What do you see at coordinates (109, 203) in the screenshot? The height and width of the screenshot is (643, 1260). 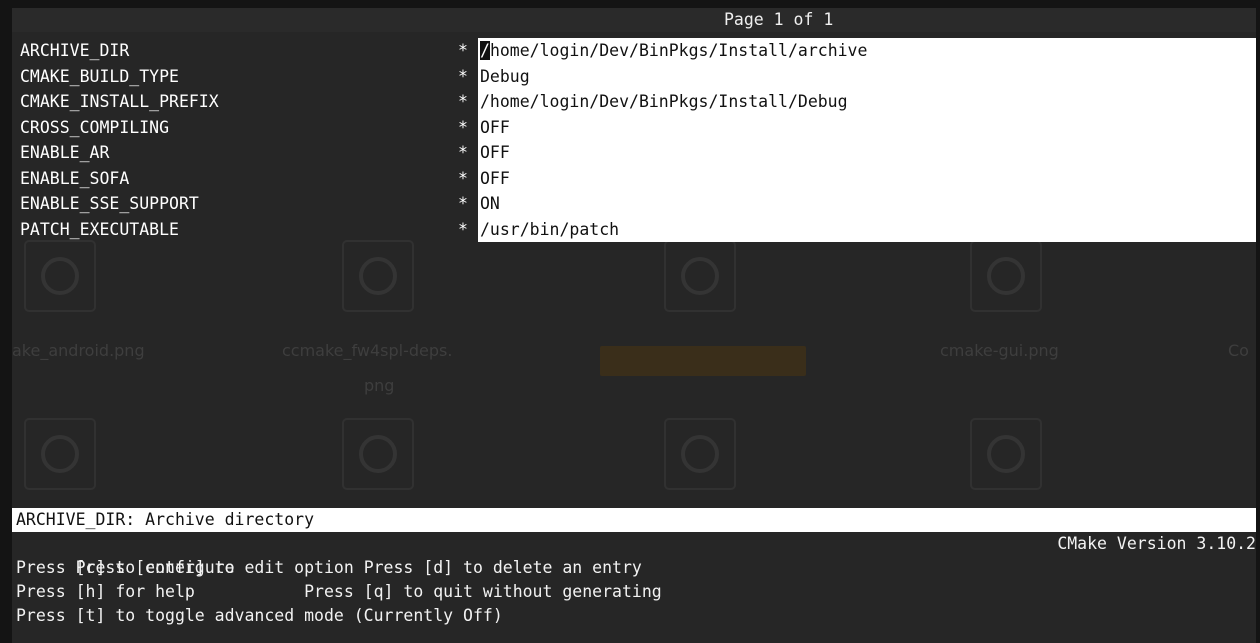 I see `entry-key: ENABLE_SSE_SUPPORT` at bounding box center [109, 203].